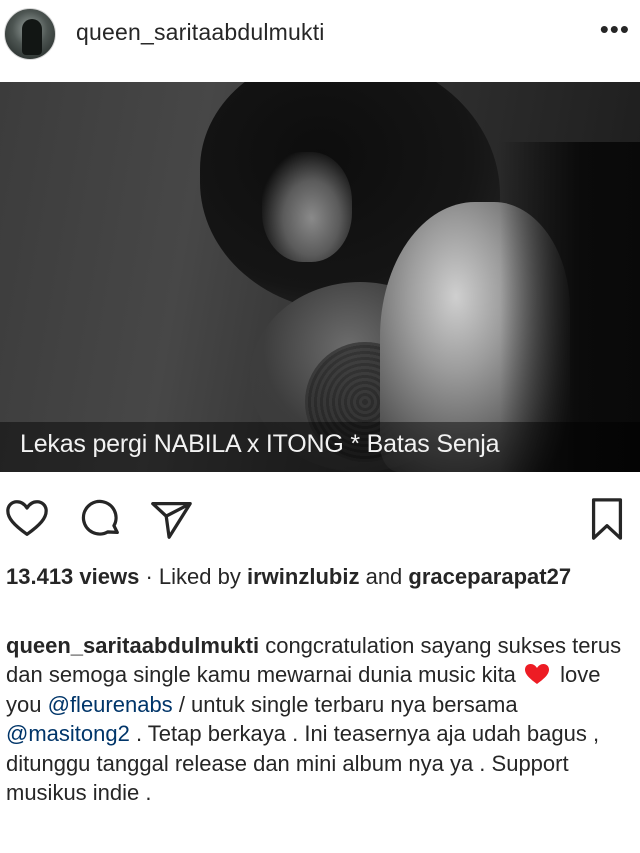 This screenshot has width=640, height=853. What do you see at coordinates (615, 29) in the screenshot?
I see `more-options-icon: •••` at bounding box center [615, 29].